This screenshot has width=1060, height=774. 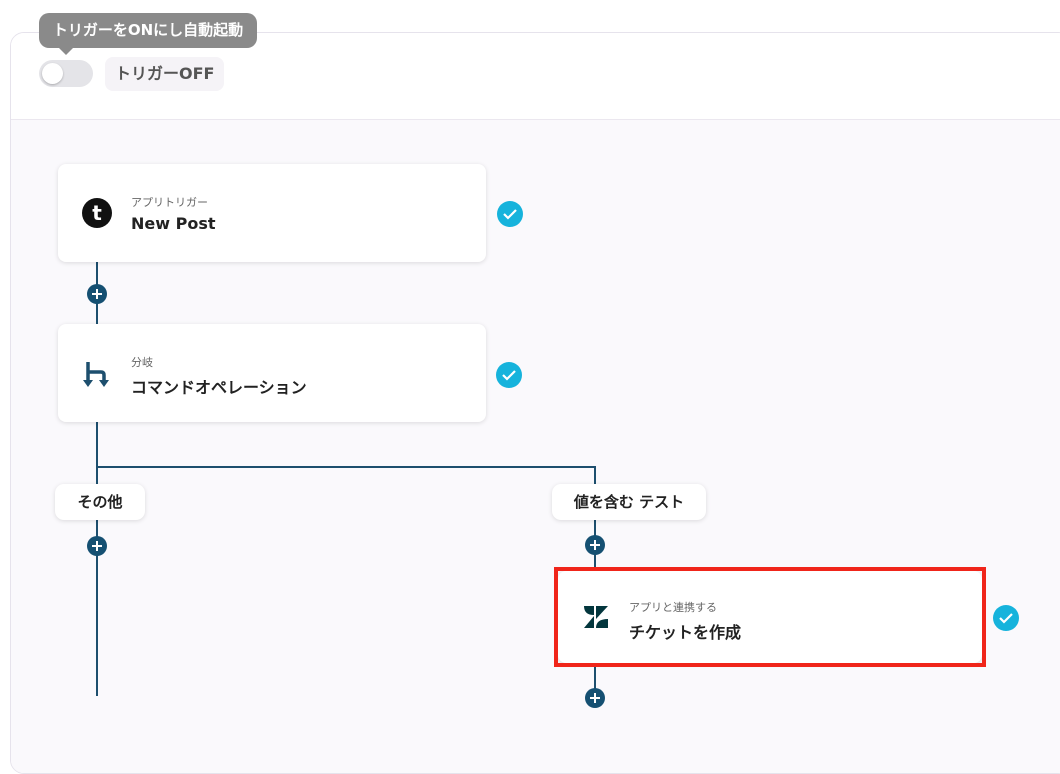 I want to click on tumblr-icon: t, so click(x=97, y=213).